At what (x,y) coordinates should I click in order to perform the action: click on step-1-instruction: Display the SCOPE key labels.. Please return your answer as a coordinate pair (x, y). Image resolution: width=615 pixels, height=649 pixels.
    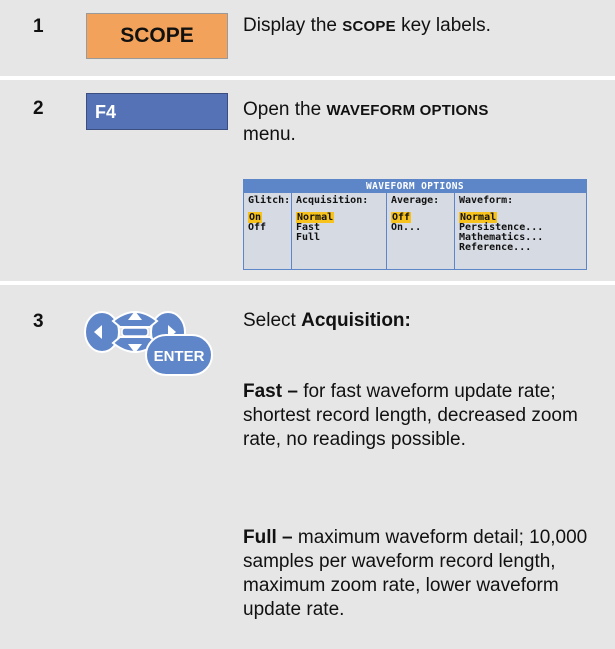
    Looking at the image, I should click on (367, 25).